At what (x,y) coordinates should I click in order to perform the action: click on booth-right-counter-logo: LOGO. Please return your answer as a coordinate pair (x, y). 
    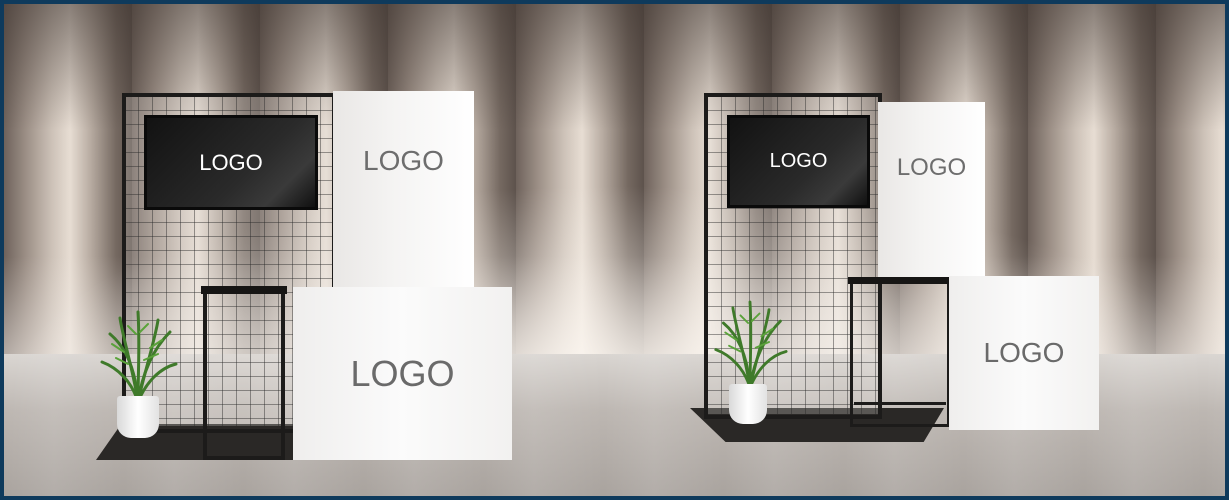
    Looking at the image, I should click on (1024, 352).